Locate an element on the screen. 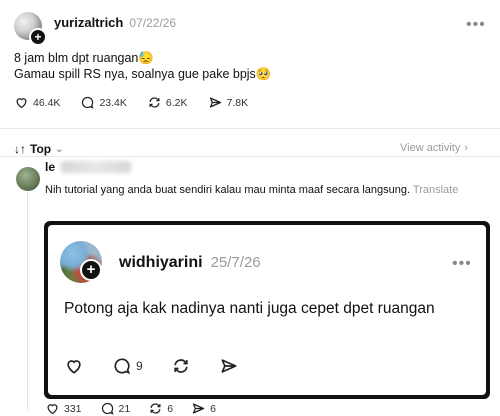  reply-share-button: 6 is located at coordinates (203, 408).